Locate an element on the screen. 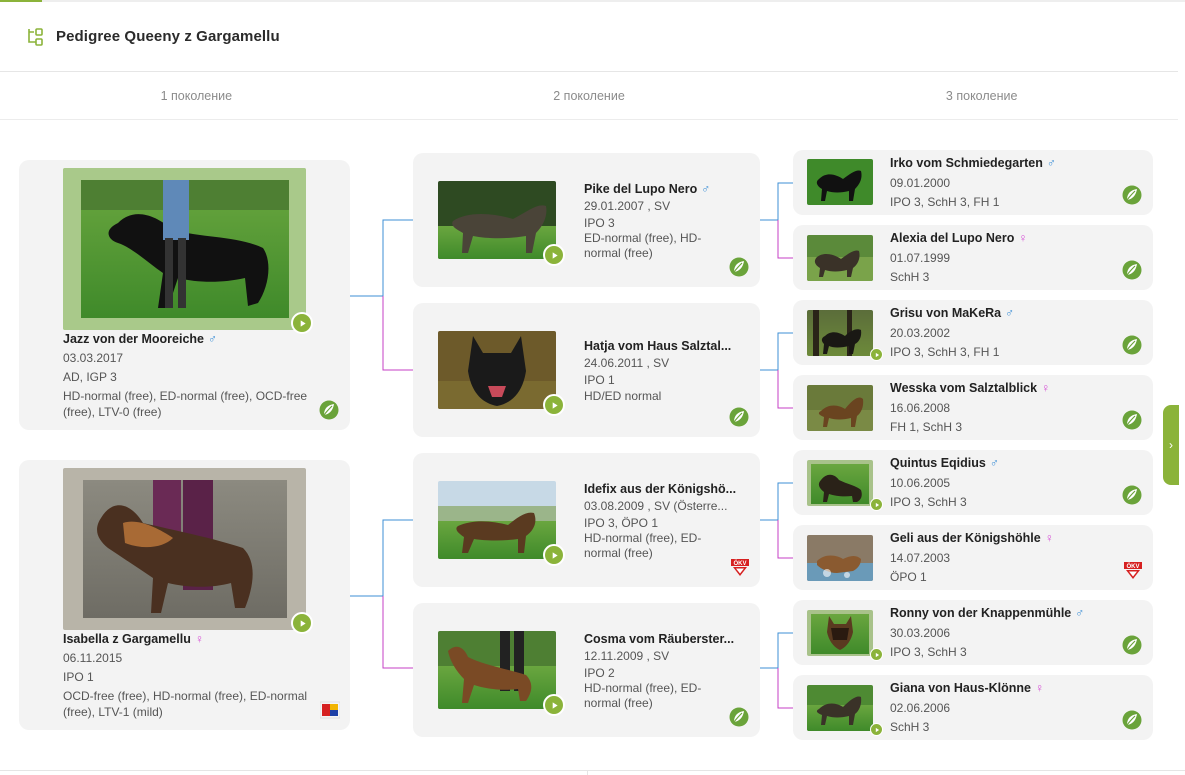 The height and width of the screenshot is (775, 1185). dog-health: HD-normal (free), ED-normal (free) is located at coordinates (643, 545).